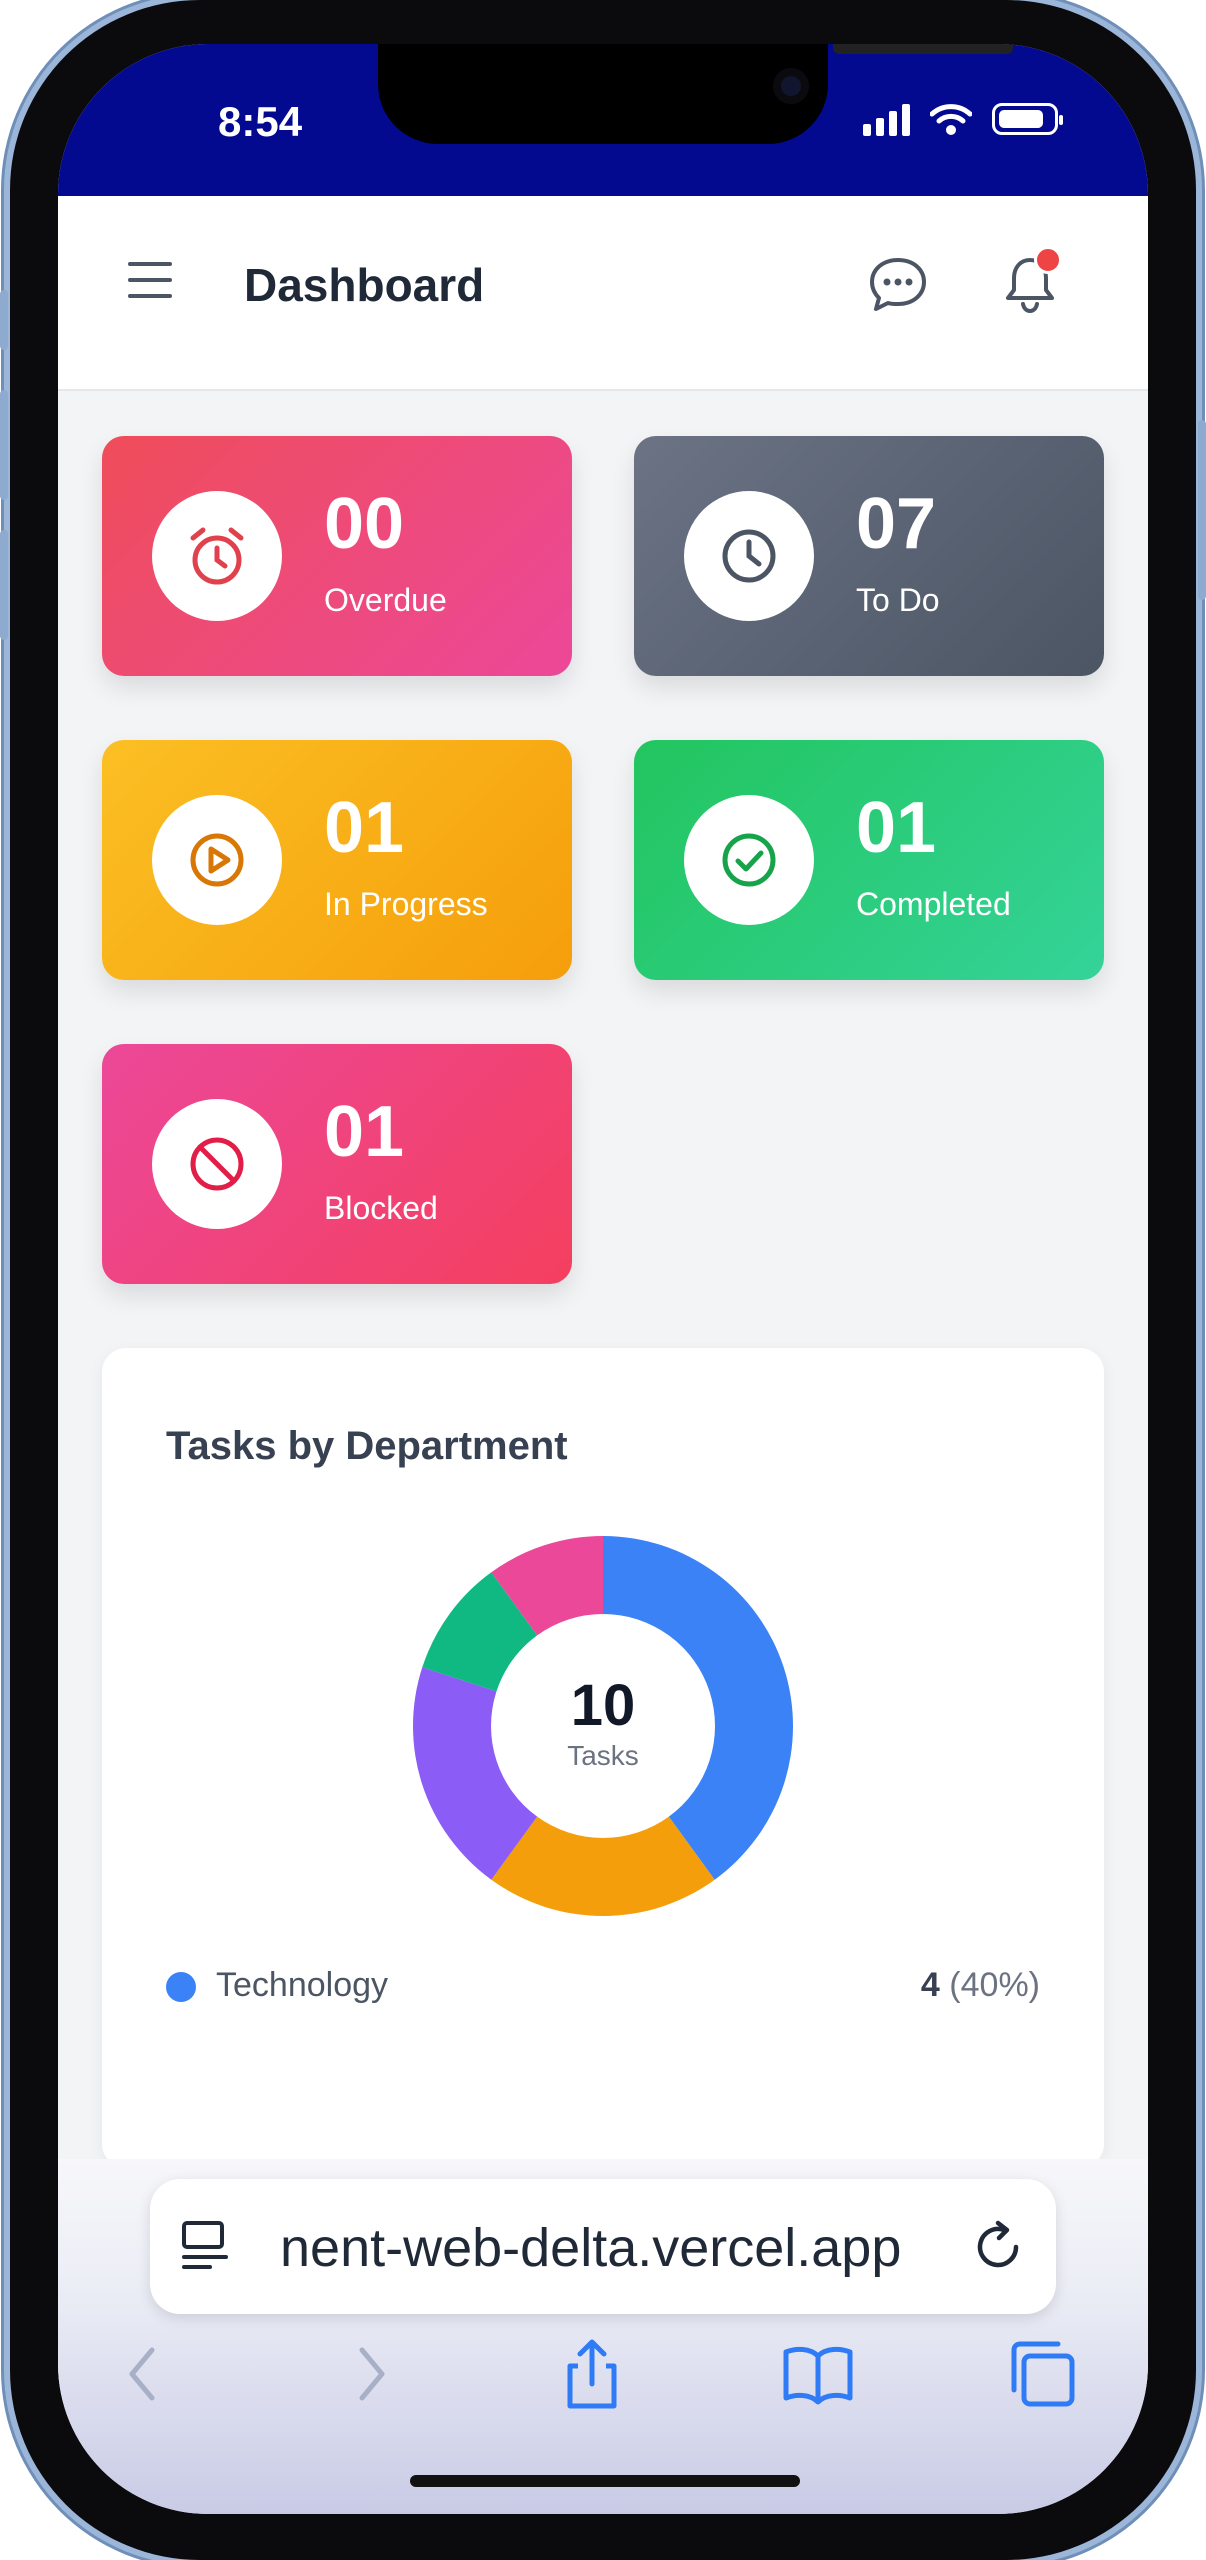  I want to click on forward-button, so click(370, 2374).